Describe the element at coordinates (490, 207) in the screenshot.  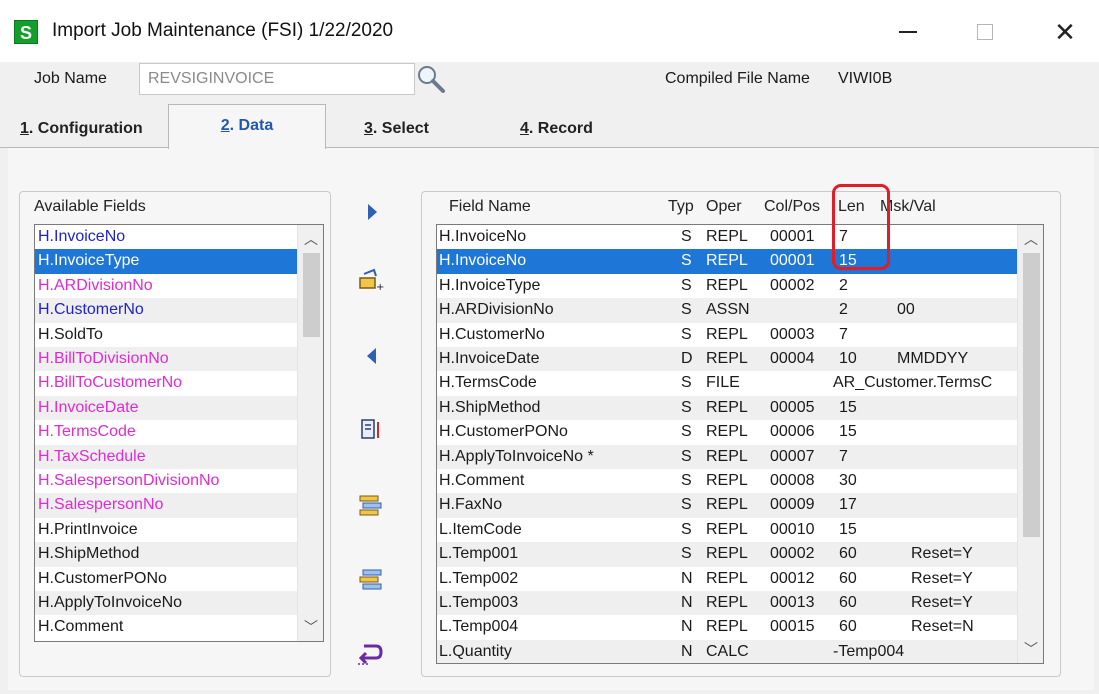
I see `col-header-field-name: Field Name` at that location.